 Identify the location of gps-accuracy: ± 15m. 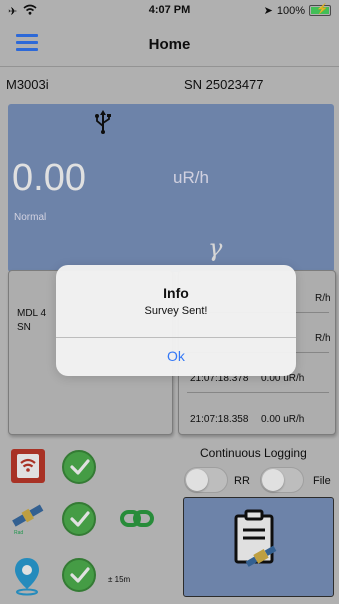
(119, 579).